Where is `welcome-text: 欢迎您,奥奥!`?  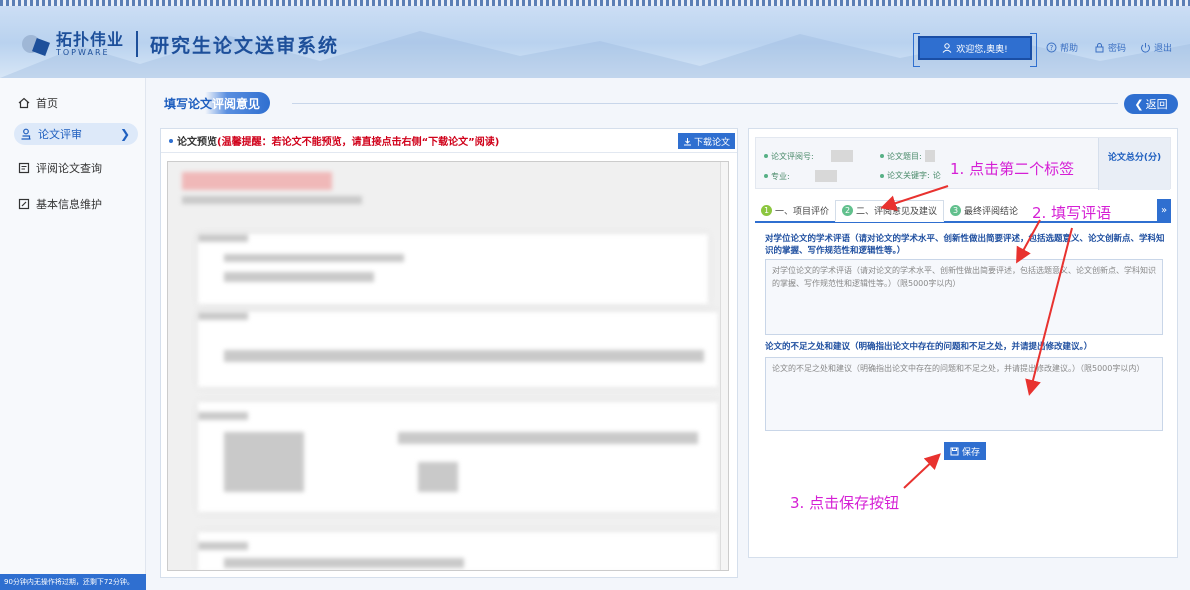 welcome-text: 欢迎您,奥奥! is located at coordinates (982, 49).